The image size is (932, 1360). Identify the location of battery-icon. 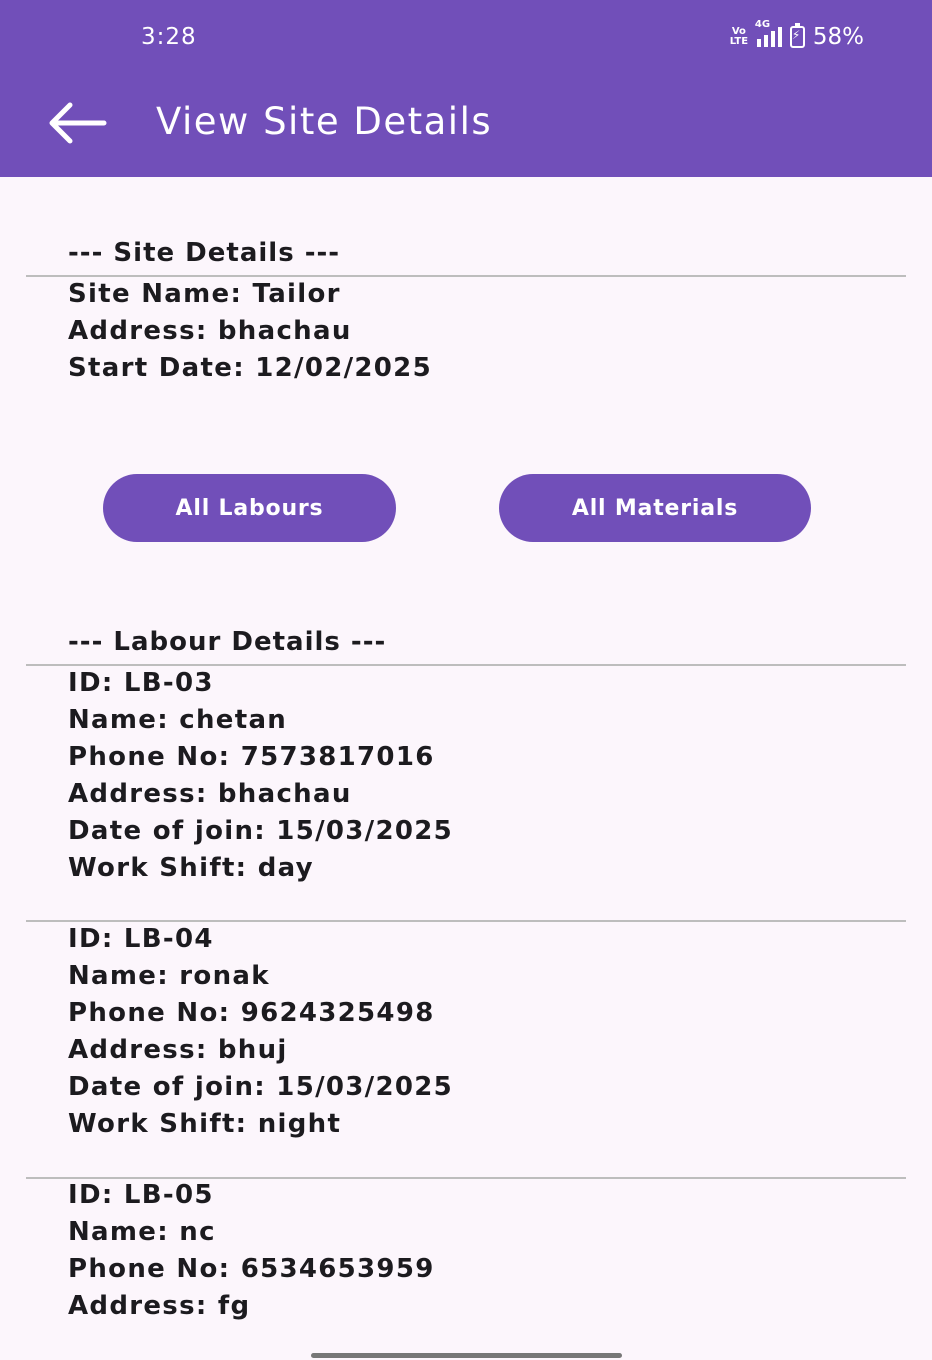
(797, 35).